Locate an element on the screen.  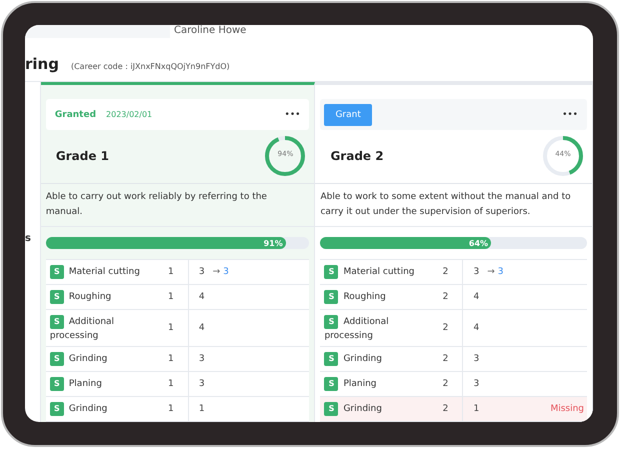
grade-description: Able to work to some extent without the manual and to carry it out under the supervision of superiors. is located at coordinates (453, 205).